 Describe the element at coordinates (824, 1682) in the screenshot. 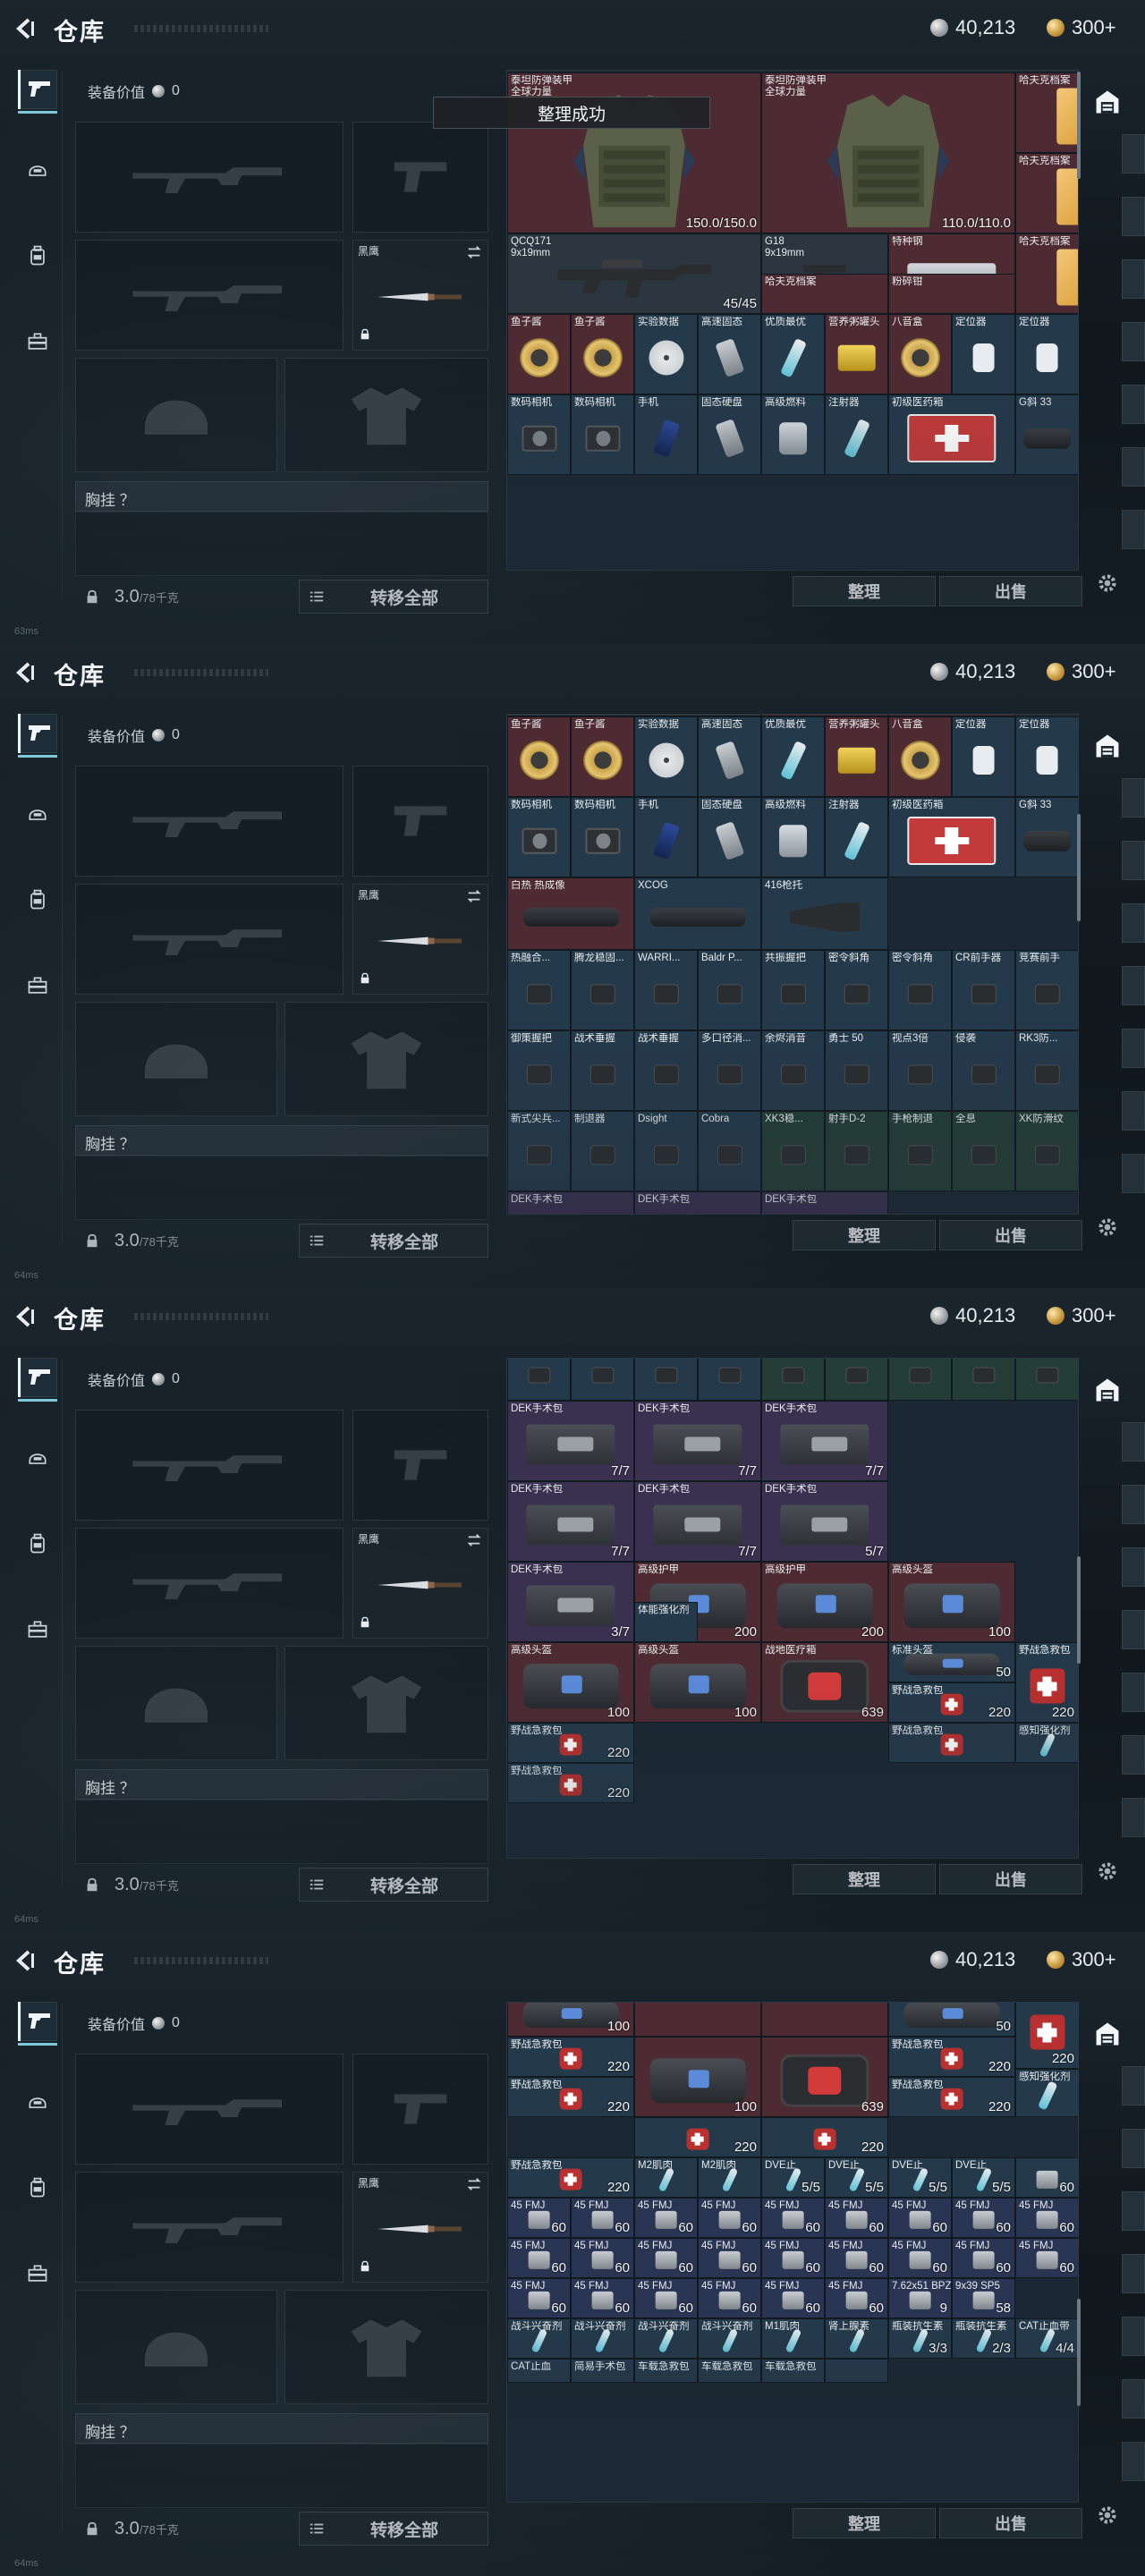

I see `storage-item: 战地医疗箱 639` at that location.